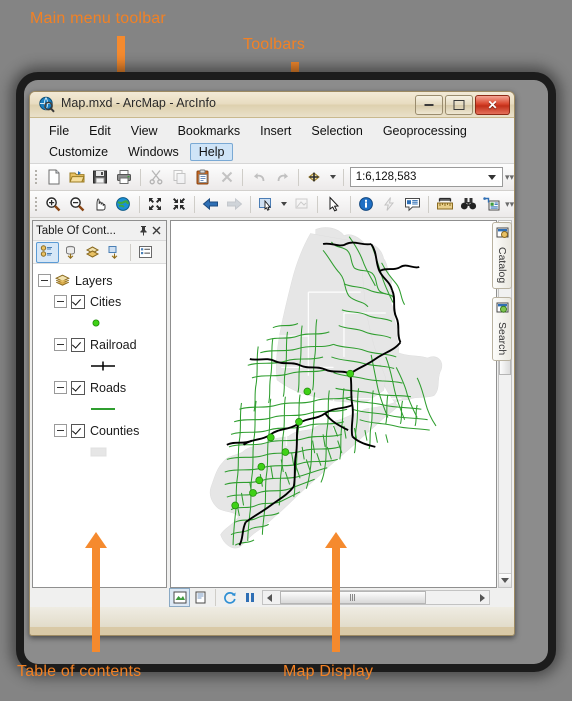  Describe the element at coordinates (336, 131) in the screenshot. I see `menu-item-selection: Selection` at that location.